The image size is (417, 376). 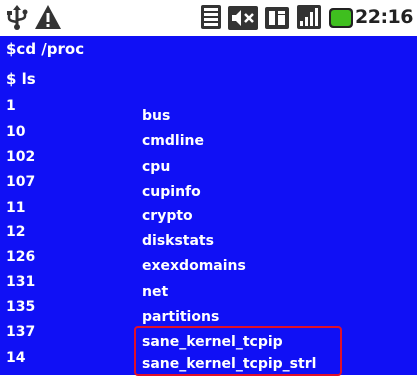 I want to click on list-item: 14, so click(x=16, y=358).